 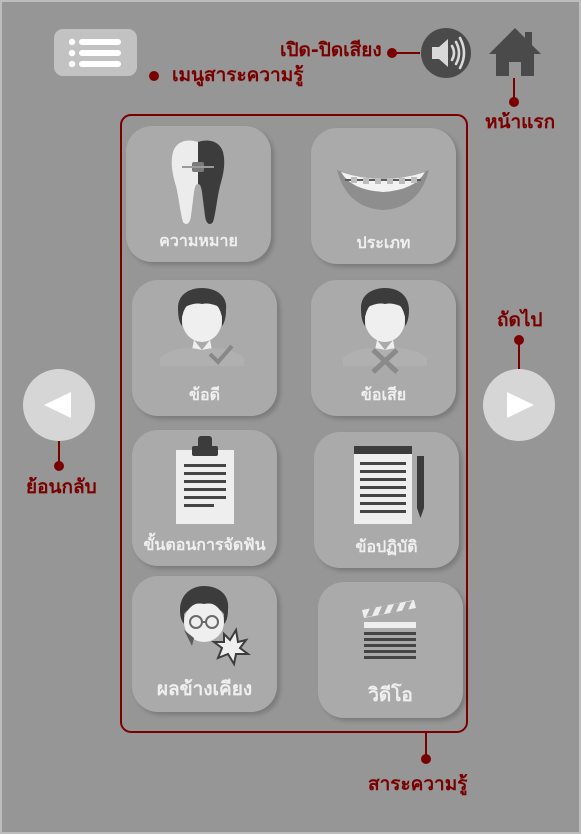 What do you see at coordinates (383, 243) in the screenshot?
I see `tile-label: ประเภท` at bounding box center [383, 243].